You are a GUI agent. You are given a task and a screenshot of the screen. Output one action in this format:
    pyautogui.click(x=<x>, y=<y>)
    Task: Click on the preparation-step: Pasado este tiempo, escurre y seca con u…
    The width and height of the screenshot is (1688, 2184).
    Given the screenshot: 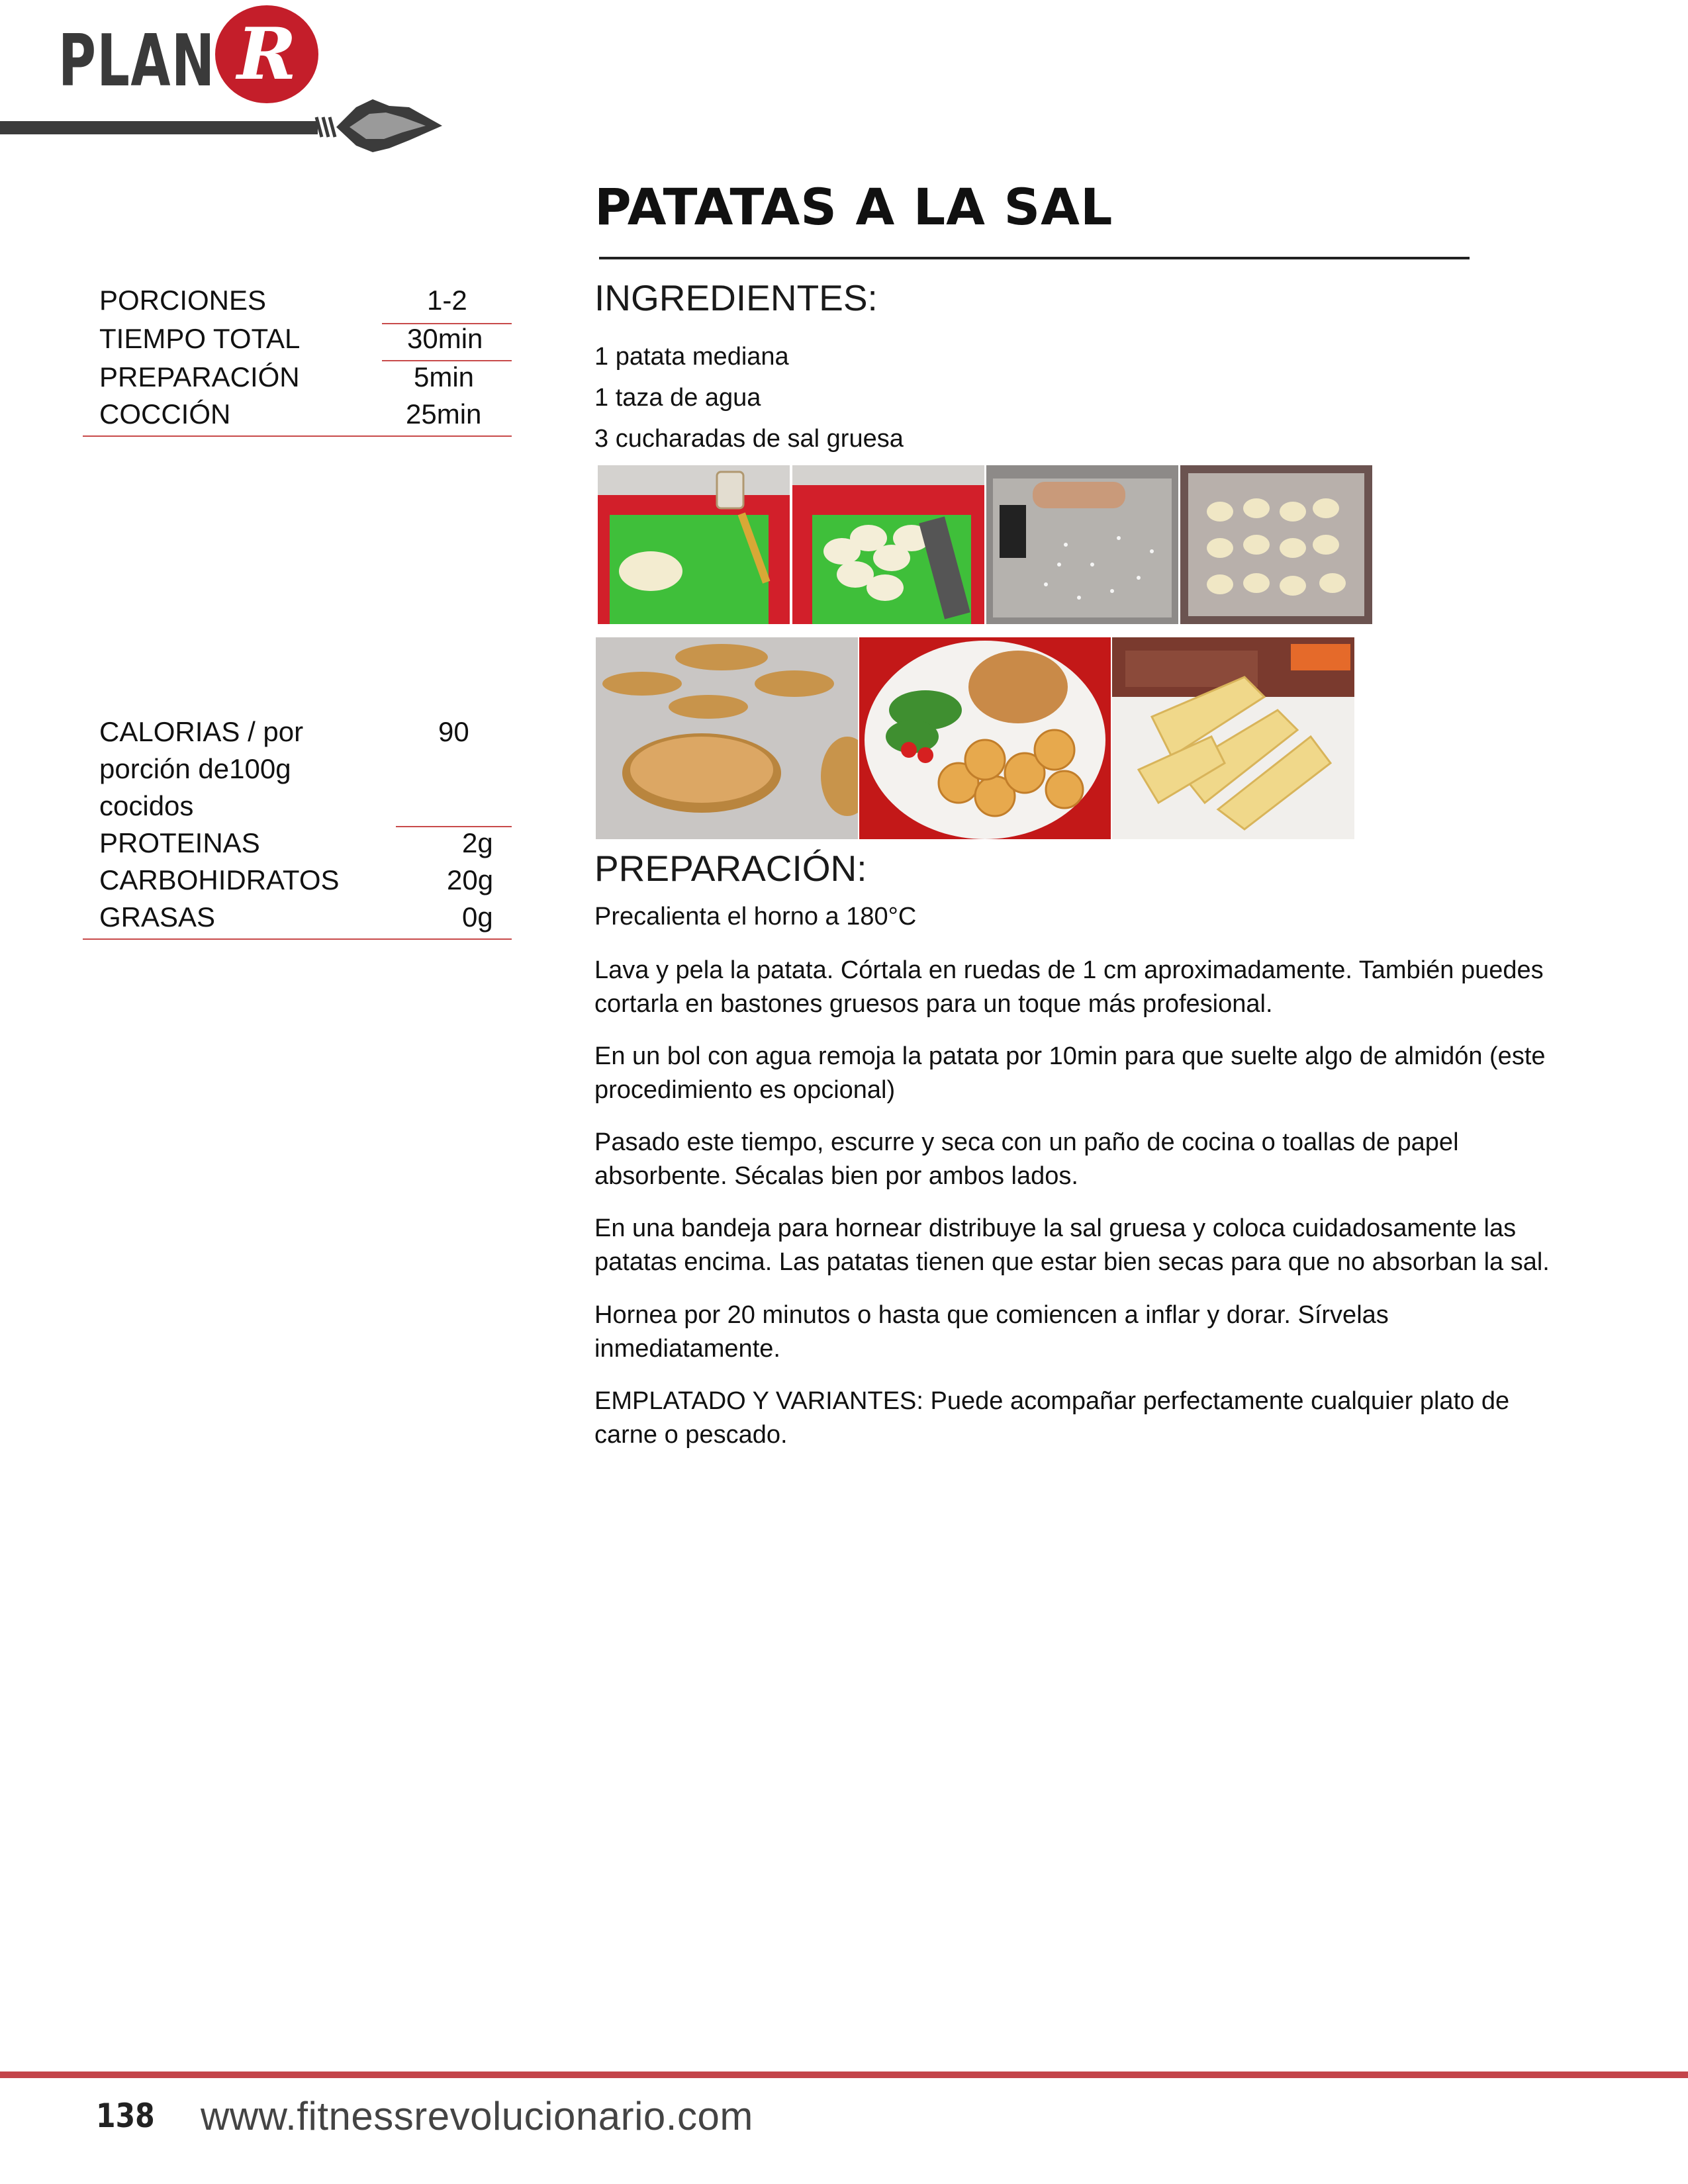 What is the action you would take?
    pyautogui.click(x=1084, y=1159)
    